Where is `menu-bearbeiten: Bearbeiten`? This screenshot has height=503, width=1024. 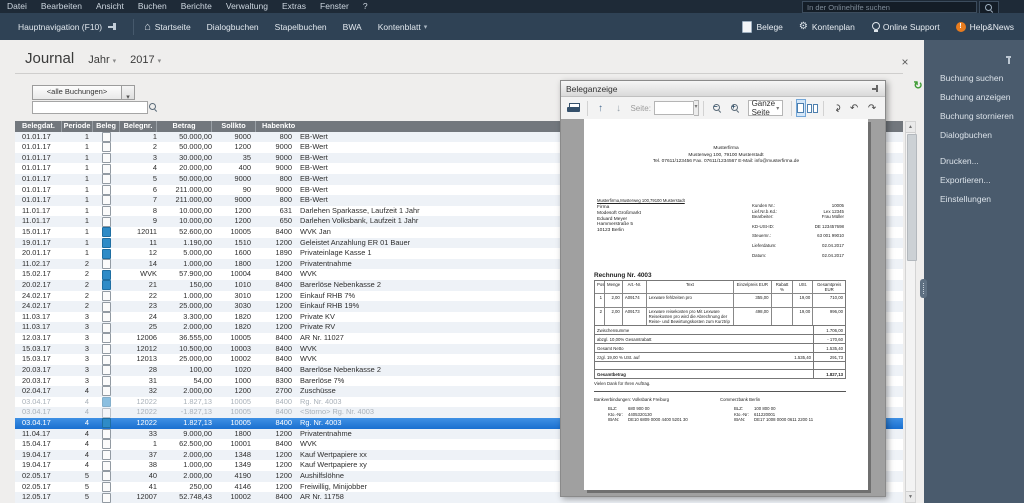 menu-bearbeiten: Bearbeiten is located at coordinates (61, 6).